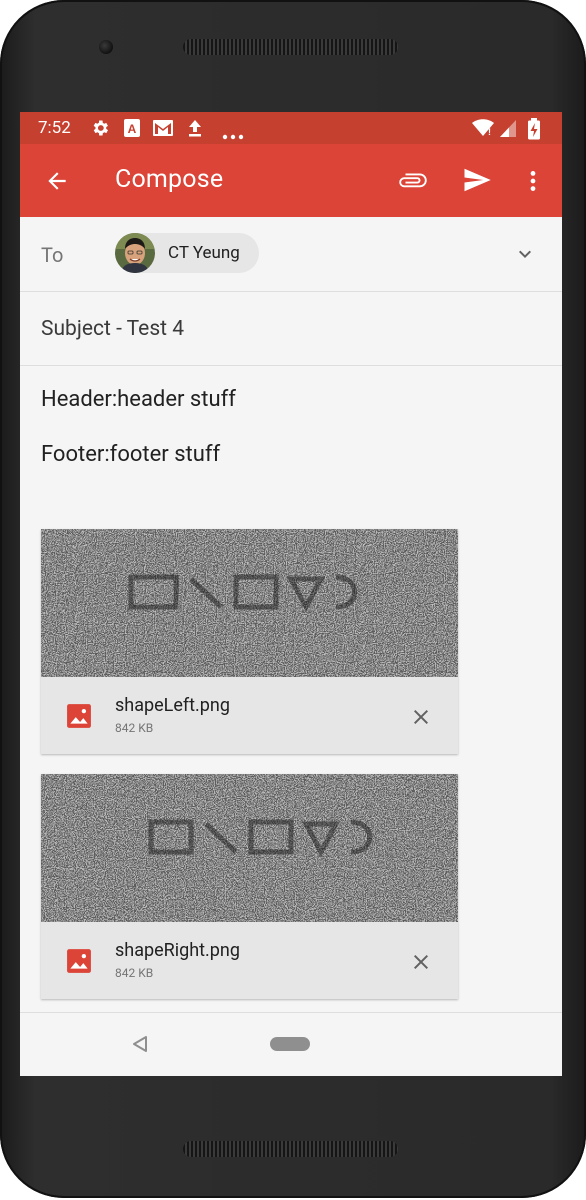  I want to click on app-a-icon: A, so click(132, 130).